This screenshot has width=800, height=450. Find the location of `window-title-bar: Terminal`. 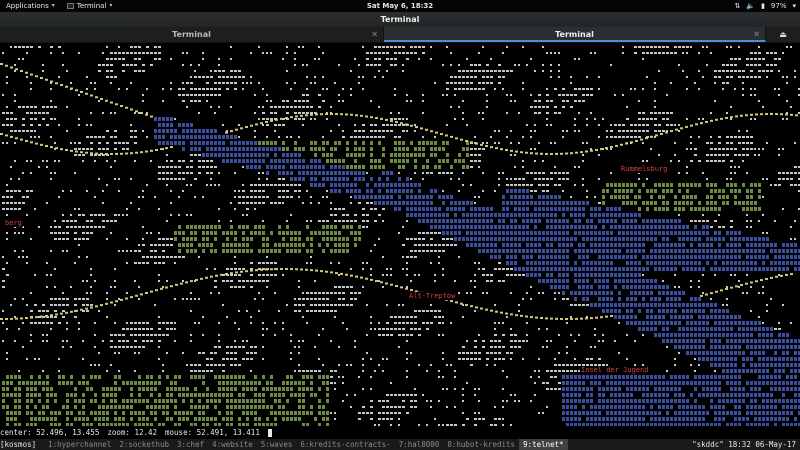

window-title-bar: Terminal is located at coordinates (400, 19).